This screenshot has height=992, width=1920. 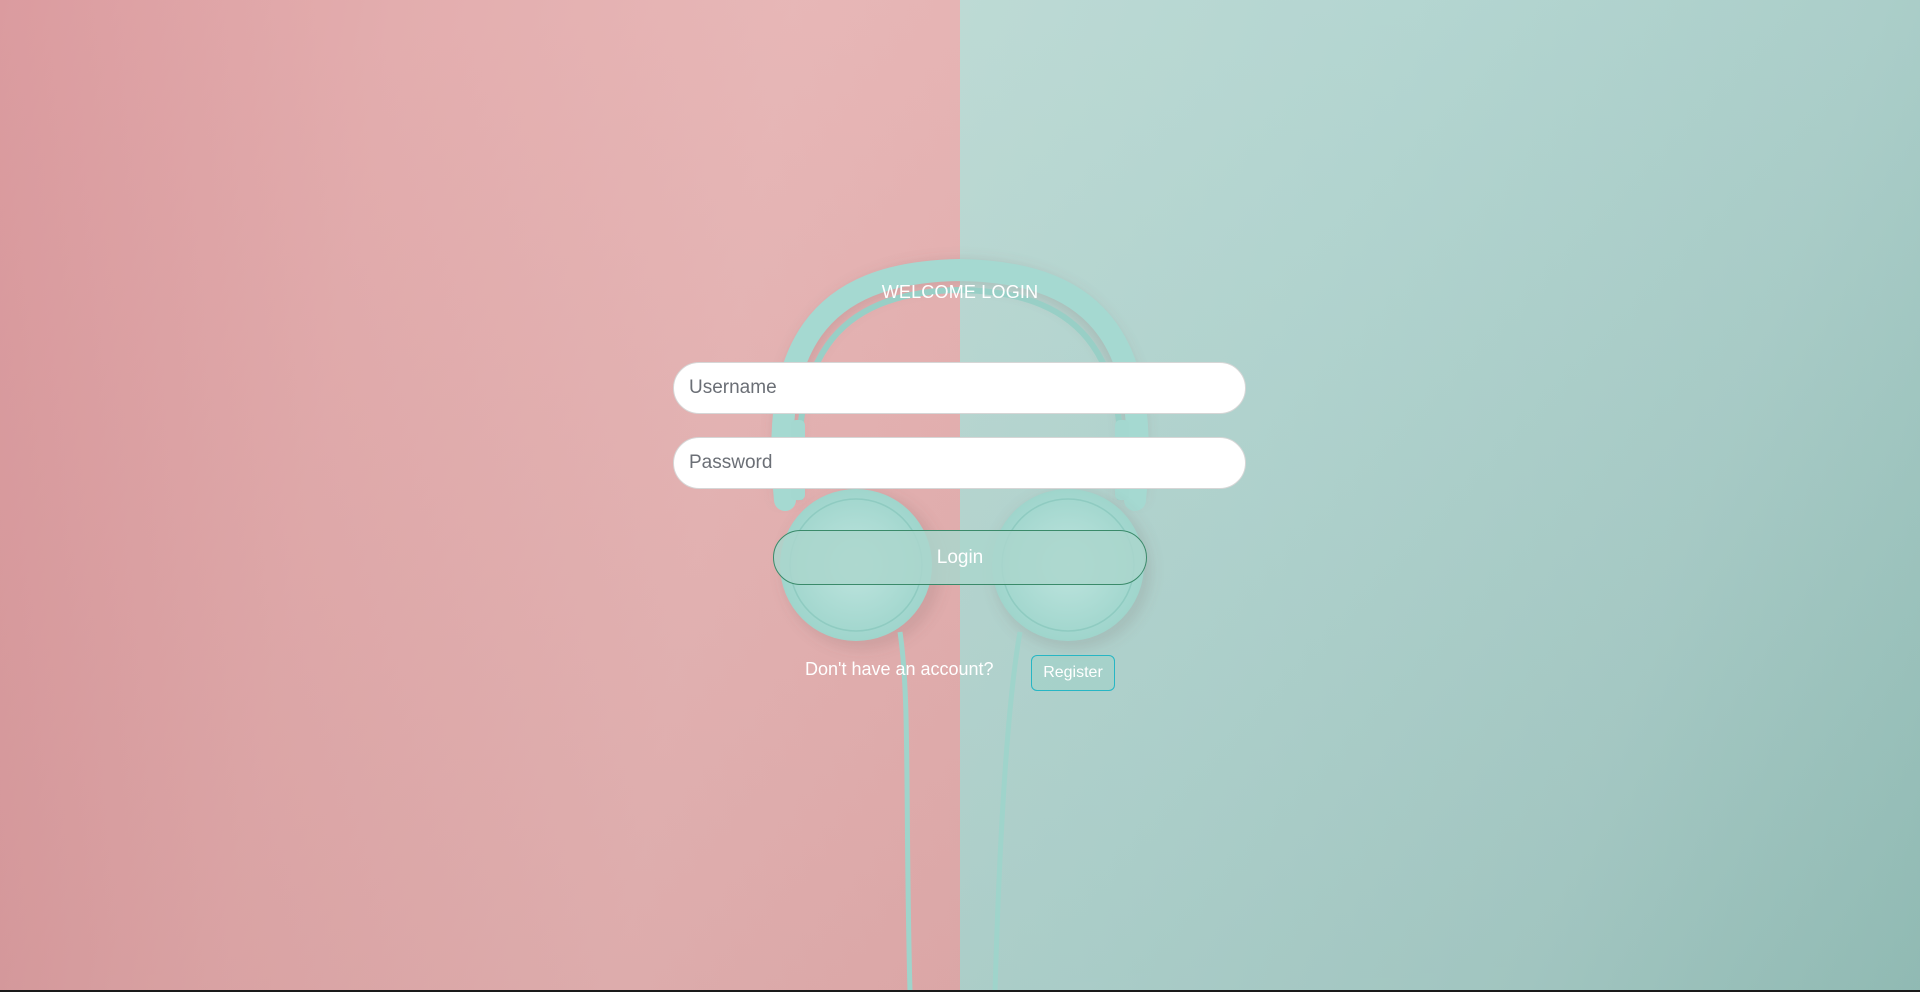 What do you see at coordinates (959, 388) in the screenshot?
I see `username-input` at bounding box center [959, 388].